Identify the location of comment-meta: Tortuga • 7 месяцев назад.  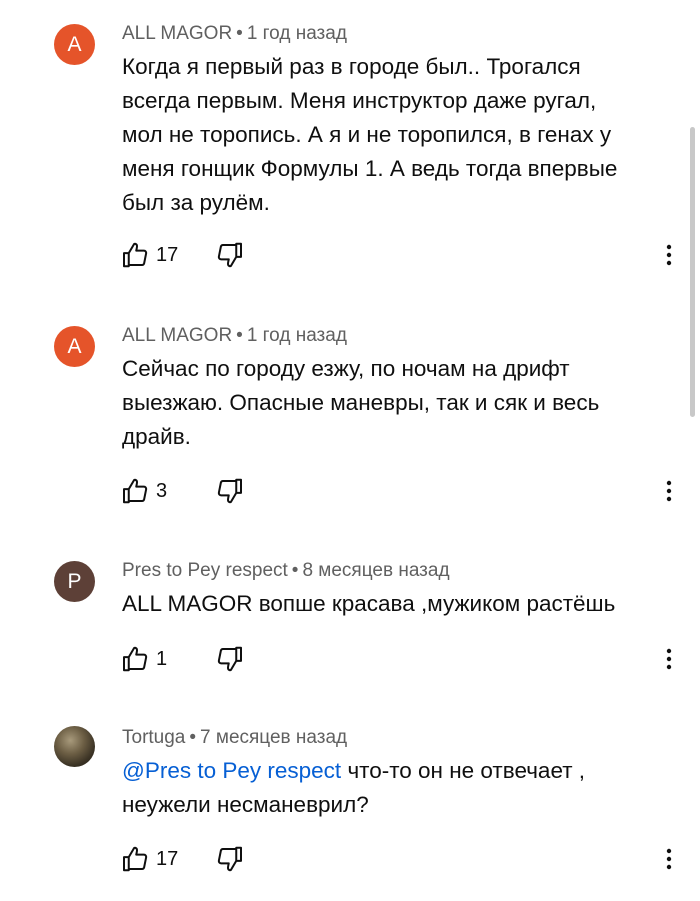
(234, 738).